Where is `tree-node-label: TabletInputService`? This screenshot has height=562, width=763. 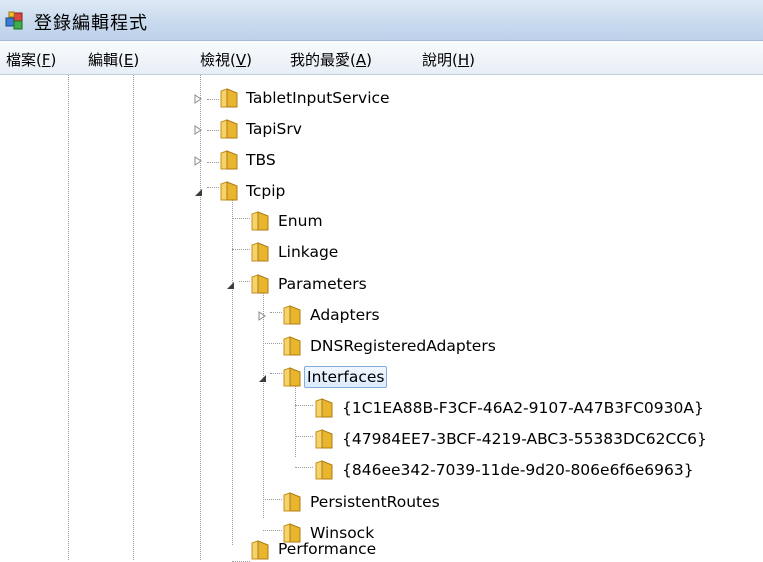
tree-node-label: TabletInputService is located at coordinates (318, 98).